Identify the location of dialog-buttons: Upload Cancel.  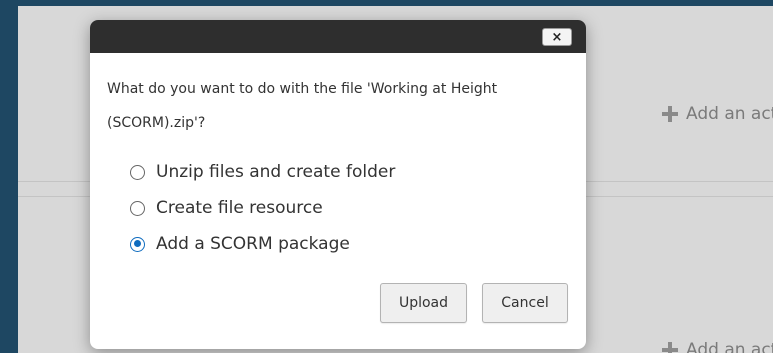
(474, 303).